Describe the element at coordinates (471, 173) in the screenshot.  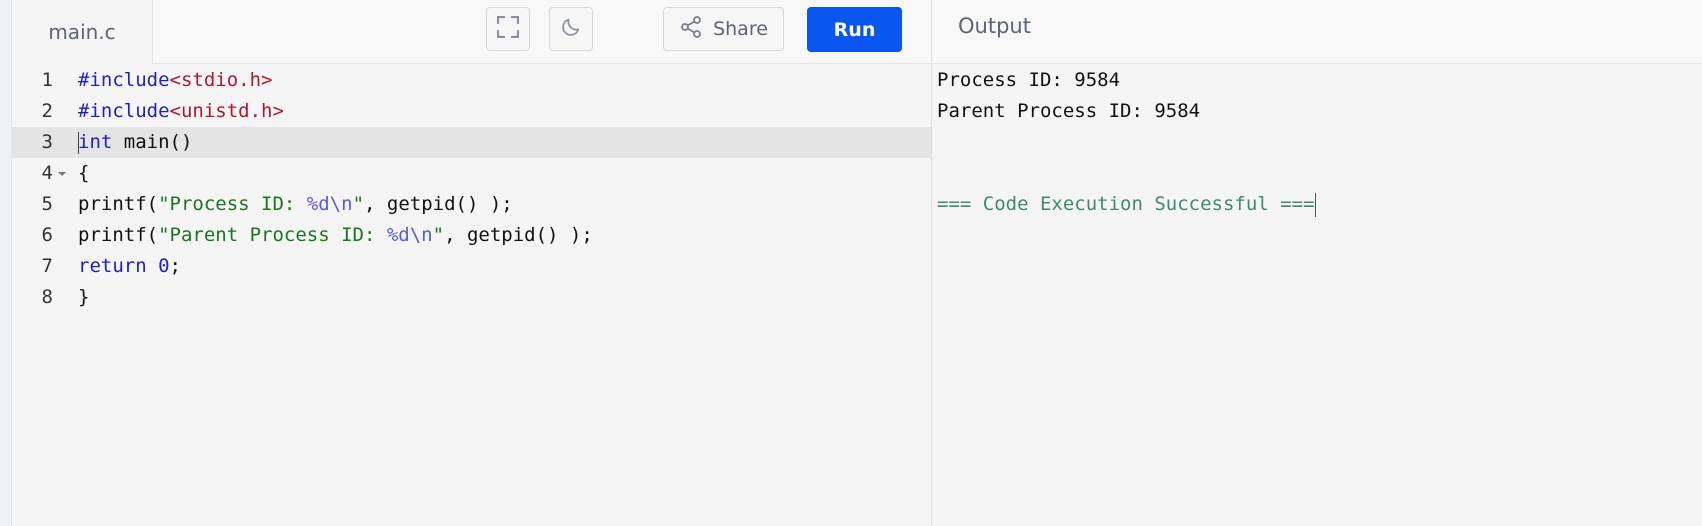
I see `code-line: 4{` at that location.